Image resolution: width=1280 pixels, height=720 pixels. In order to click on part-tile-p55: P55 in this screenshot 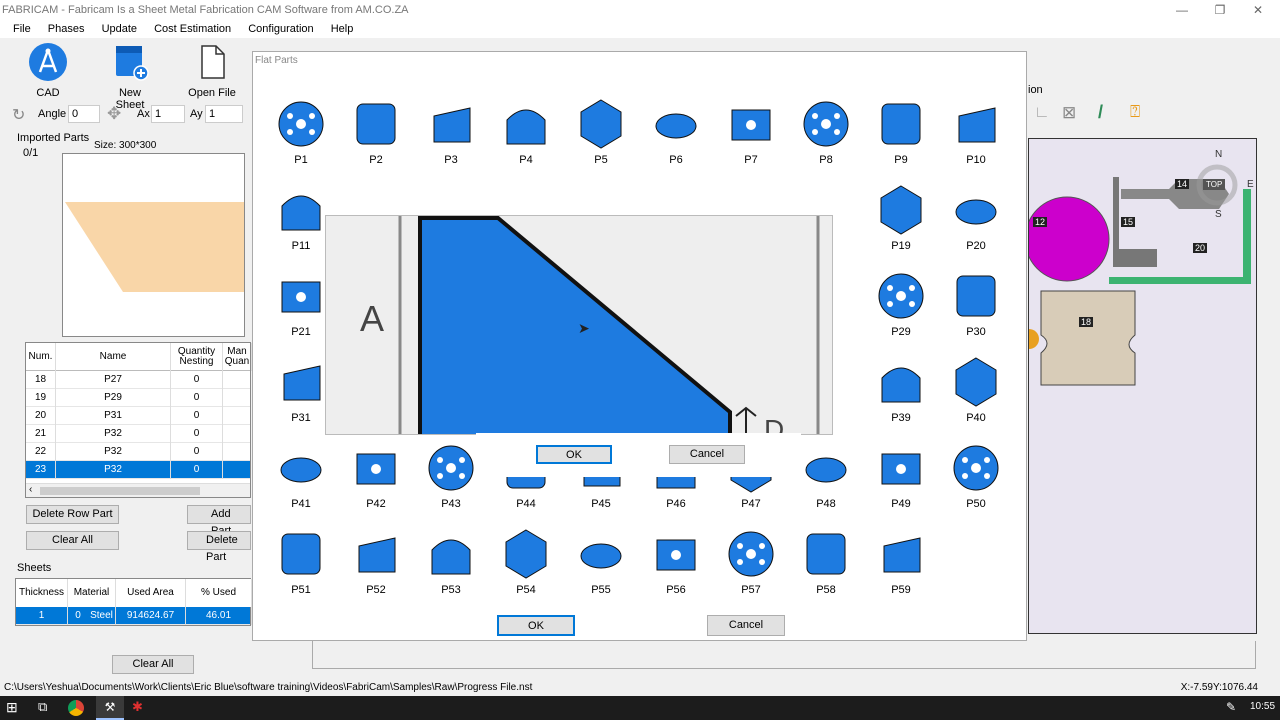, I will do `click(601, 567)`.